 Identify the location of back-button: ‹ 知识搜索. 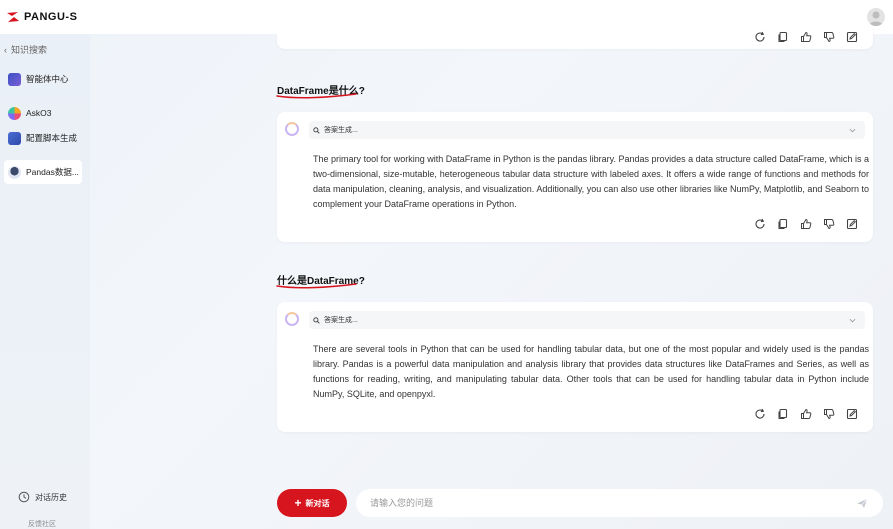
(25, 49).